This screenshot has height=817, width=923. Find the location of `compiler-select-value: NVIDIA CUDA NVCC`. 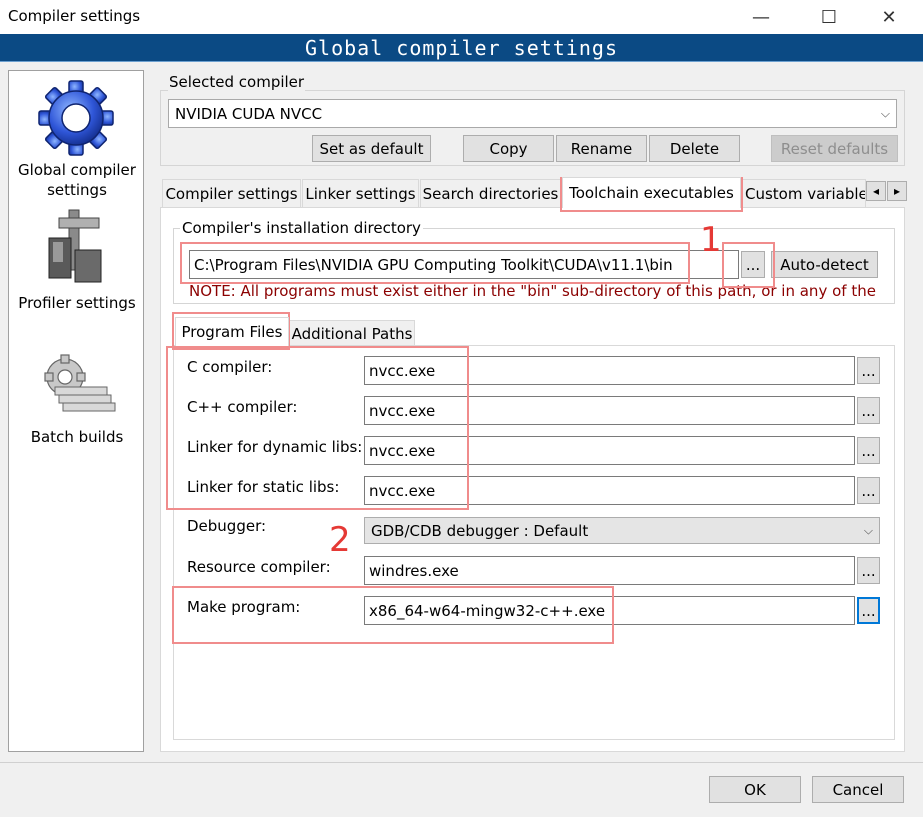

compiler-select-value: NVIDIA CUDA NVCC is located at coordinates (249, 113).